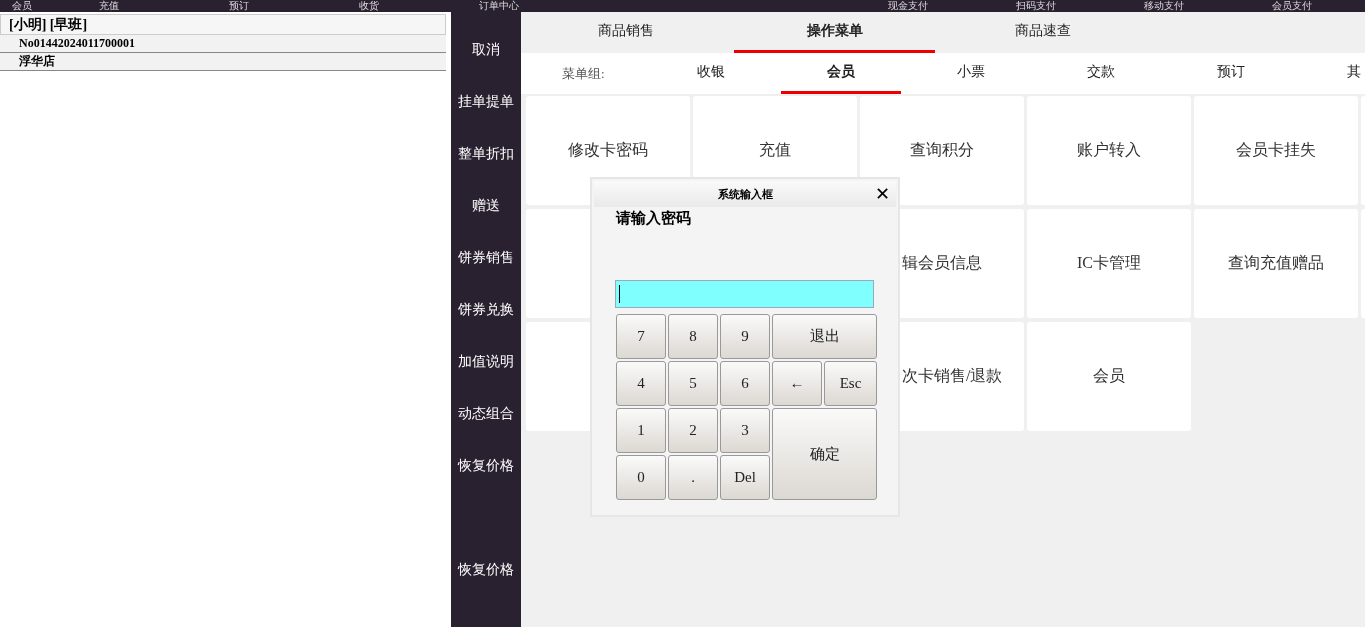  What do you see at coordinates (1164, 6) in the screenshot?
I see `top-menu-item: 移动支付` at bounding box center [1164, 6].